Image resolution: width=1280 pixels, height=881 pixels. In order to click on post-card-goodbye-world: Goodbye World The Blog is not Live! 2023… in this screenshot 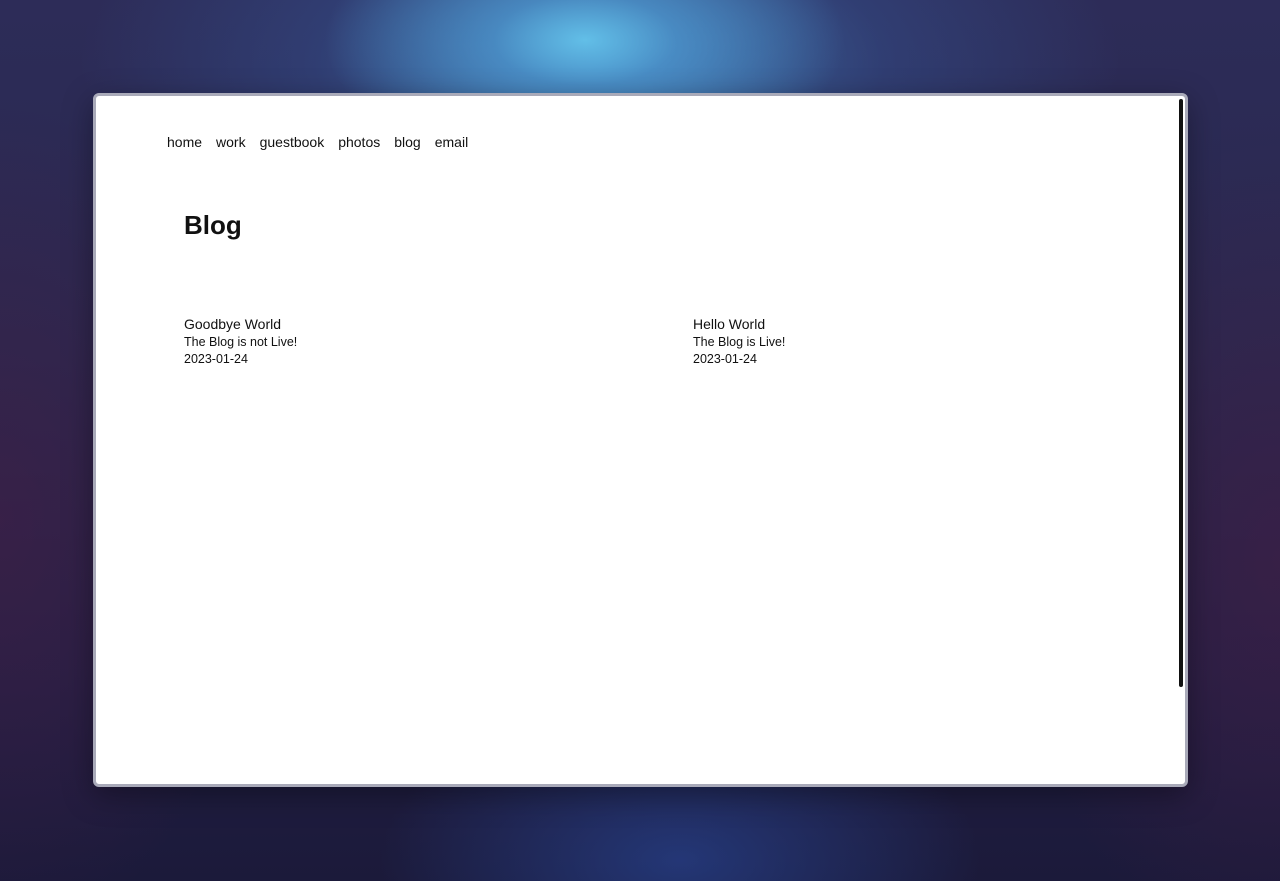, I will do `click(384, 341)`.